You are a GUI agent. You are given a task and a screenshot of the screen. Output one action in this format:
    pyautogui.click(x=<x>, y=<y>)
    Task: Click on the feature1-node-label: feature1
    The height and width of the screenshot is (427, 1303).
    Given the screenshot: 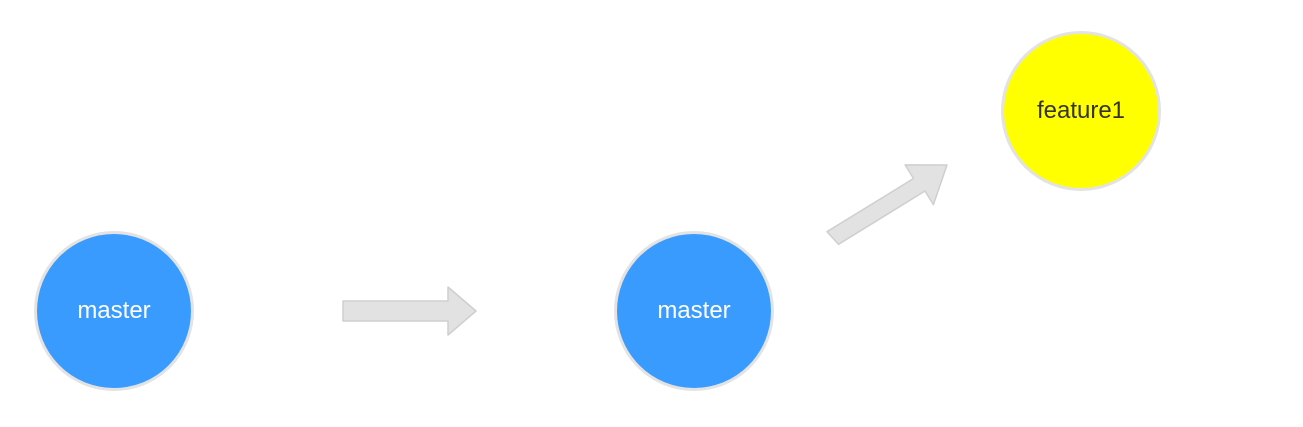 What is the action you would take?
    pyautogui.click(x=1081, y=110)
    